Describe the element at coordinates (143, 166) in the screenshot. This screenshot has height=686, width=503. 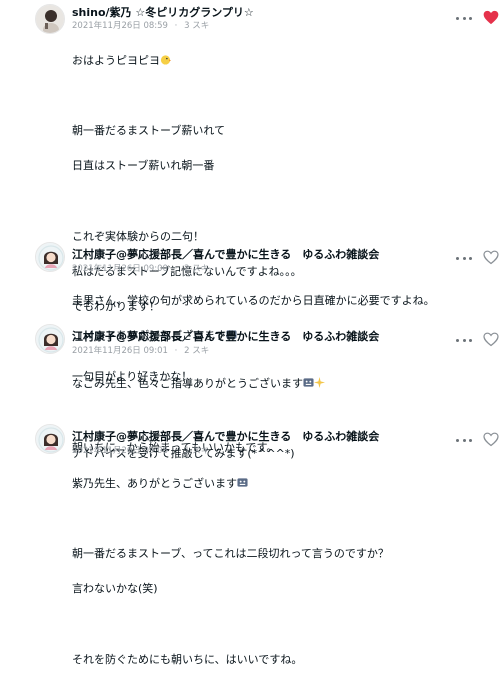
I see `comment-line: 日直はストーブ薪いれ朝一番` at that location.